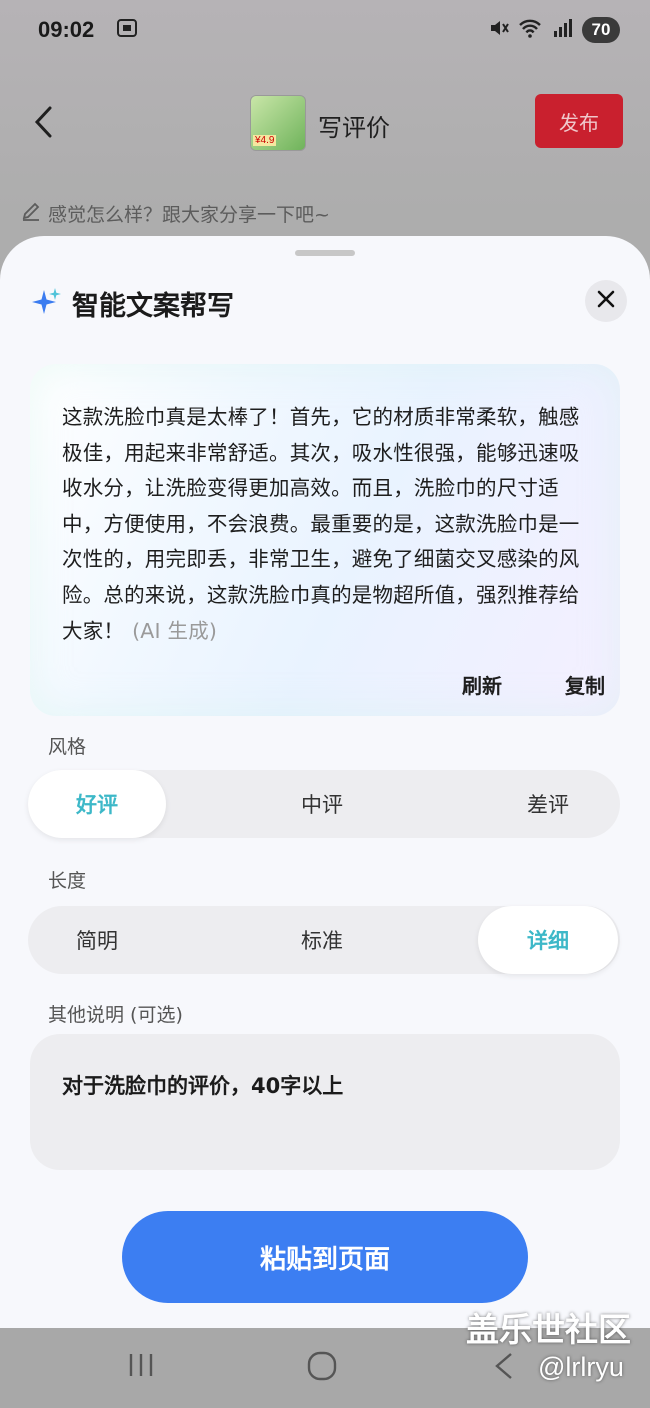 The height and width of the screenshot is (1408, 650). I want to click on close-button, so click(606, 301).